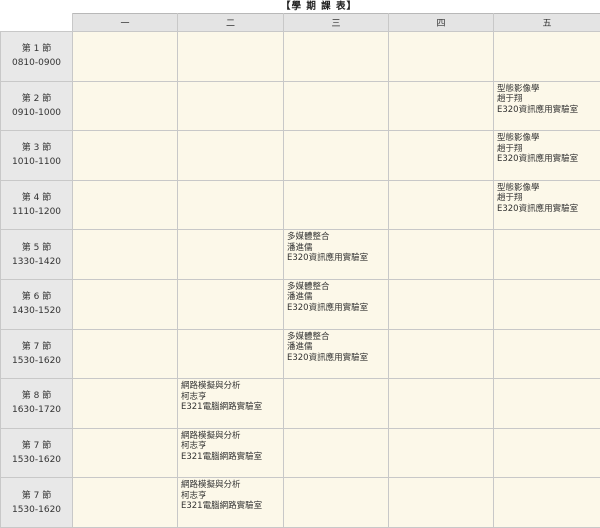 Image resolution: width=600 pixels, height=528 pixels. I want to click on period-row: 第 6 節1430-1520 多媒體整合 潘進儒 E320資訊應用實驗室, so click(300, 304).